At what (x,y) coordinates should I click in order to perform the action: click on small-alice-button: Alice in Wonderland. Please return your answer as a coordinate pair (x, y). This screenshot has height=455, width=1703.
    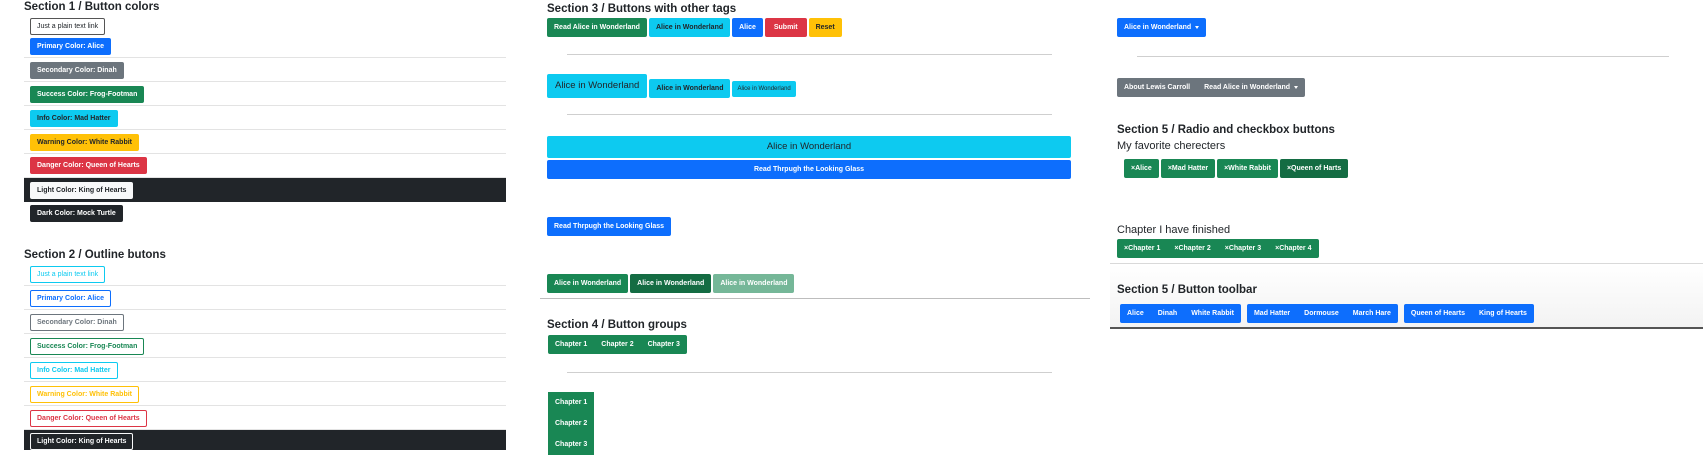
    Looking at the image, I should click on (764, 88).